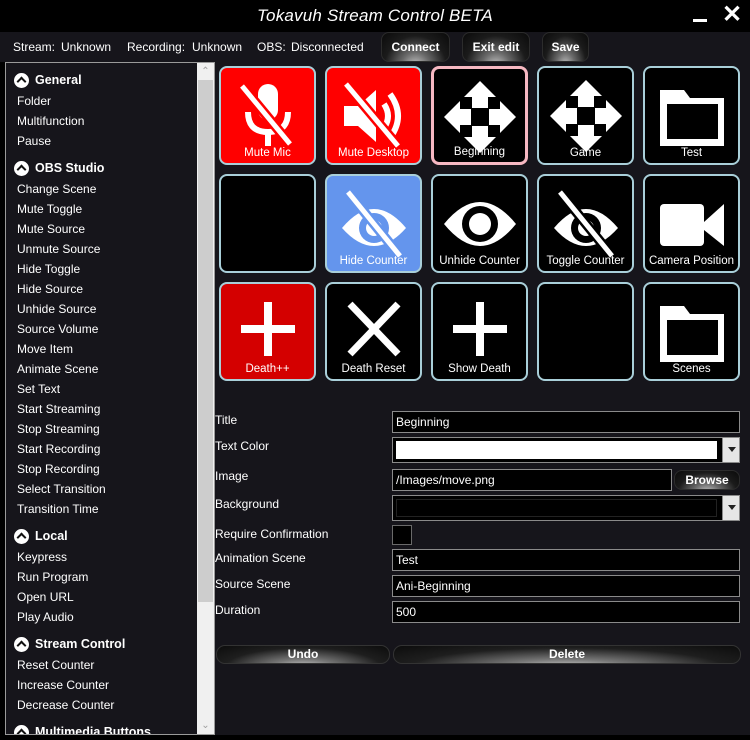 The image size is (750, 740). Describe the element at coordinates (101, 309) in the screenshot. I see `action-item: Unhide Source` at that location.